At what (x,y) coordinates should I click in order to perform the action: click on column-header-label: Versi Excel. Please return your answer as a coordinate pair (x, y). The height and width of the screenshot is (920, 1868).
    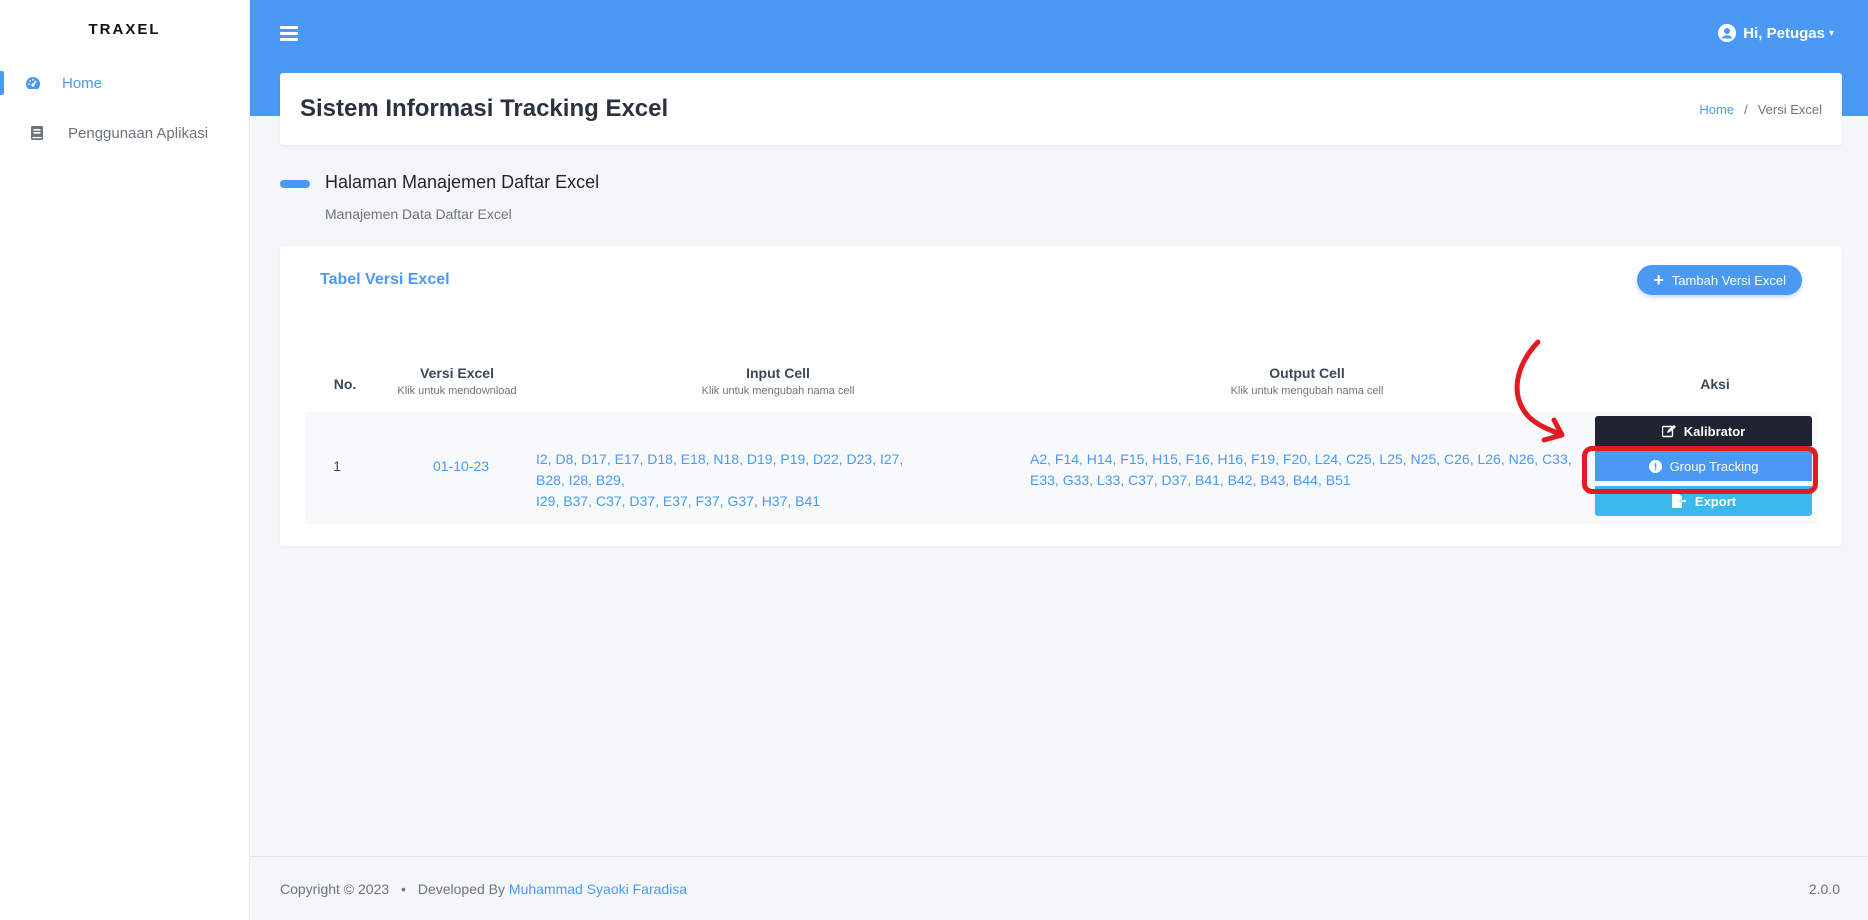
    Looking at the image, I should click on (457, 373).